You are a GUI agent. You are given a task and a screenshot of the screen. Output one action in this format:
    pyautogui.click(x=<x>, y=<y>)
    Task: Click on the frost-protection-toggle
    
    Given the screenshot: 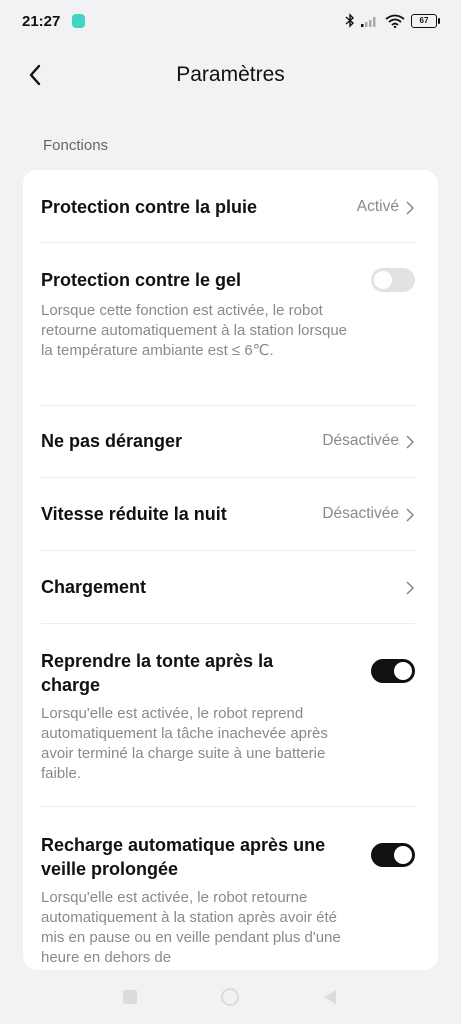 What is the action you would take?
    pyautogui.click(x=393, y=280)
    